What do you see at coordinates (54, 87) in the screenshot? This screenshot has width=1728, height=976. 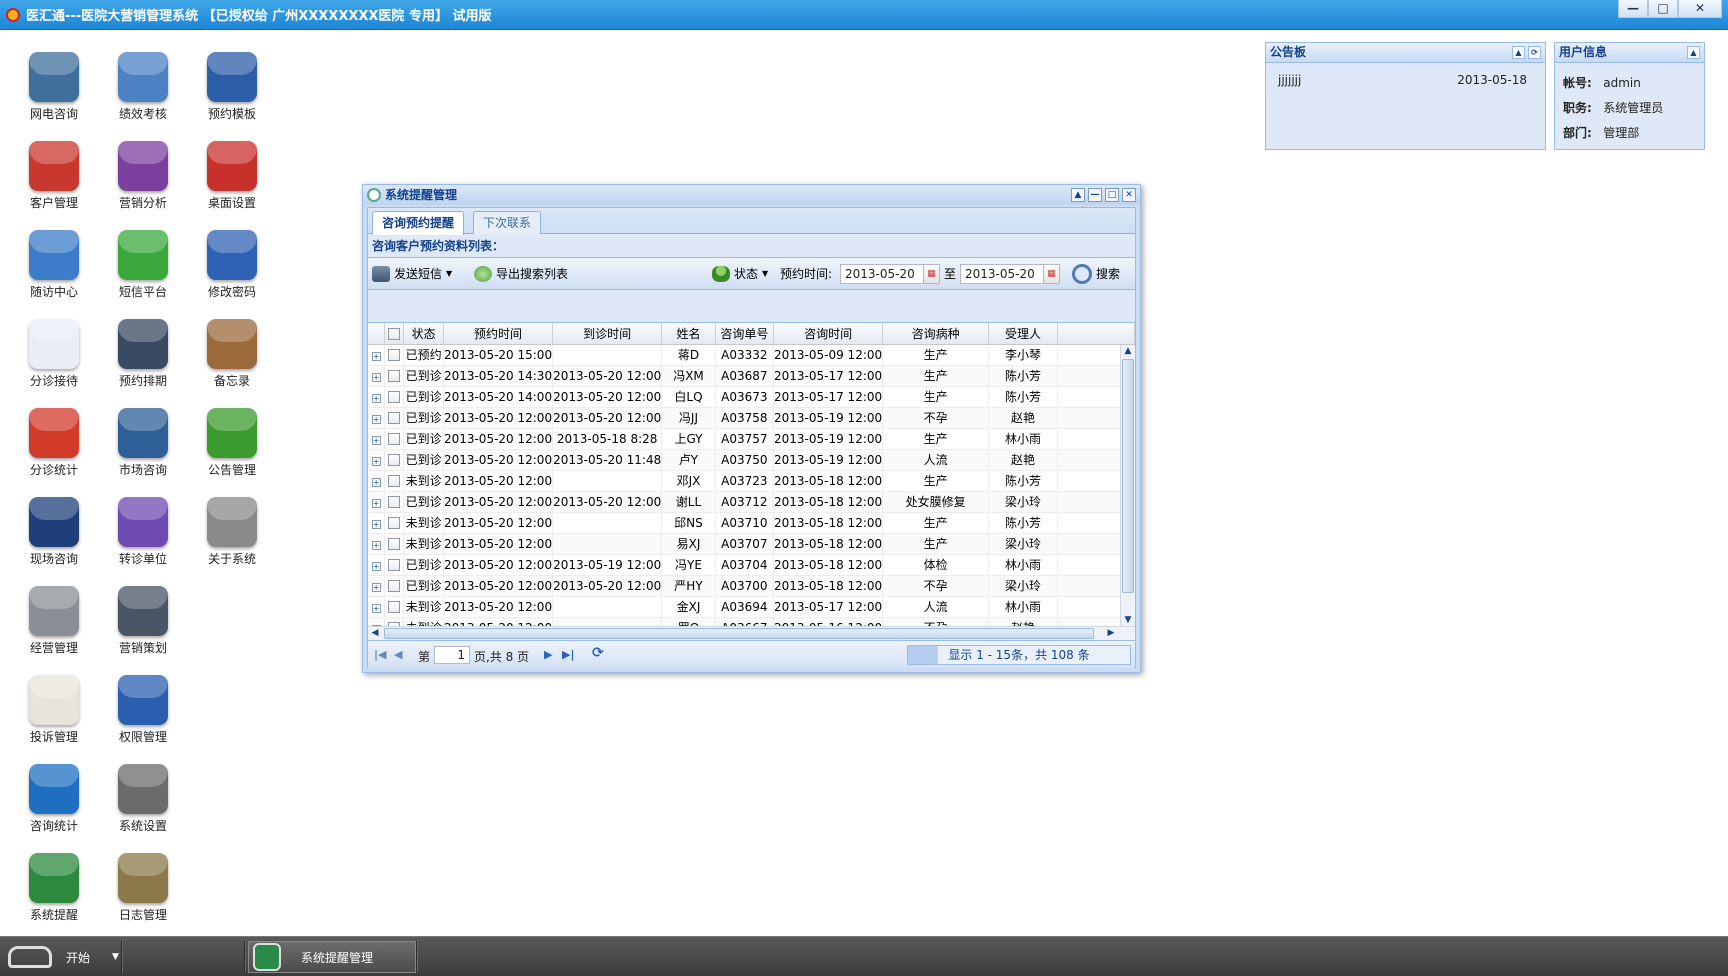 I see `desktop-icon-1: 网电咨询` at bounding box center [54, 87].